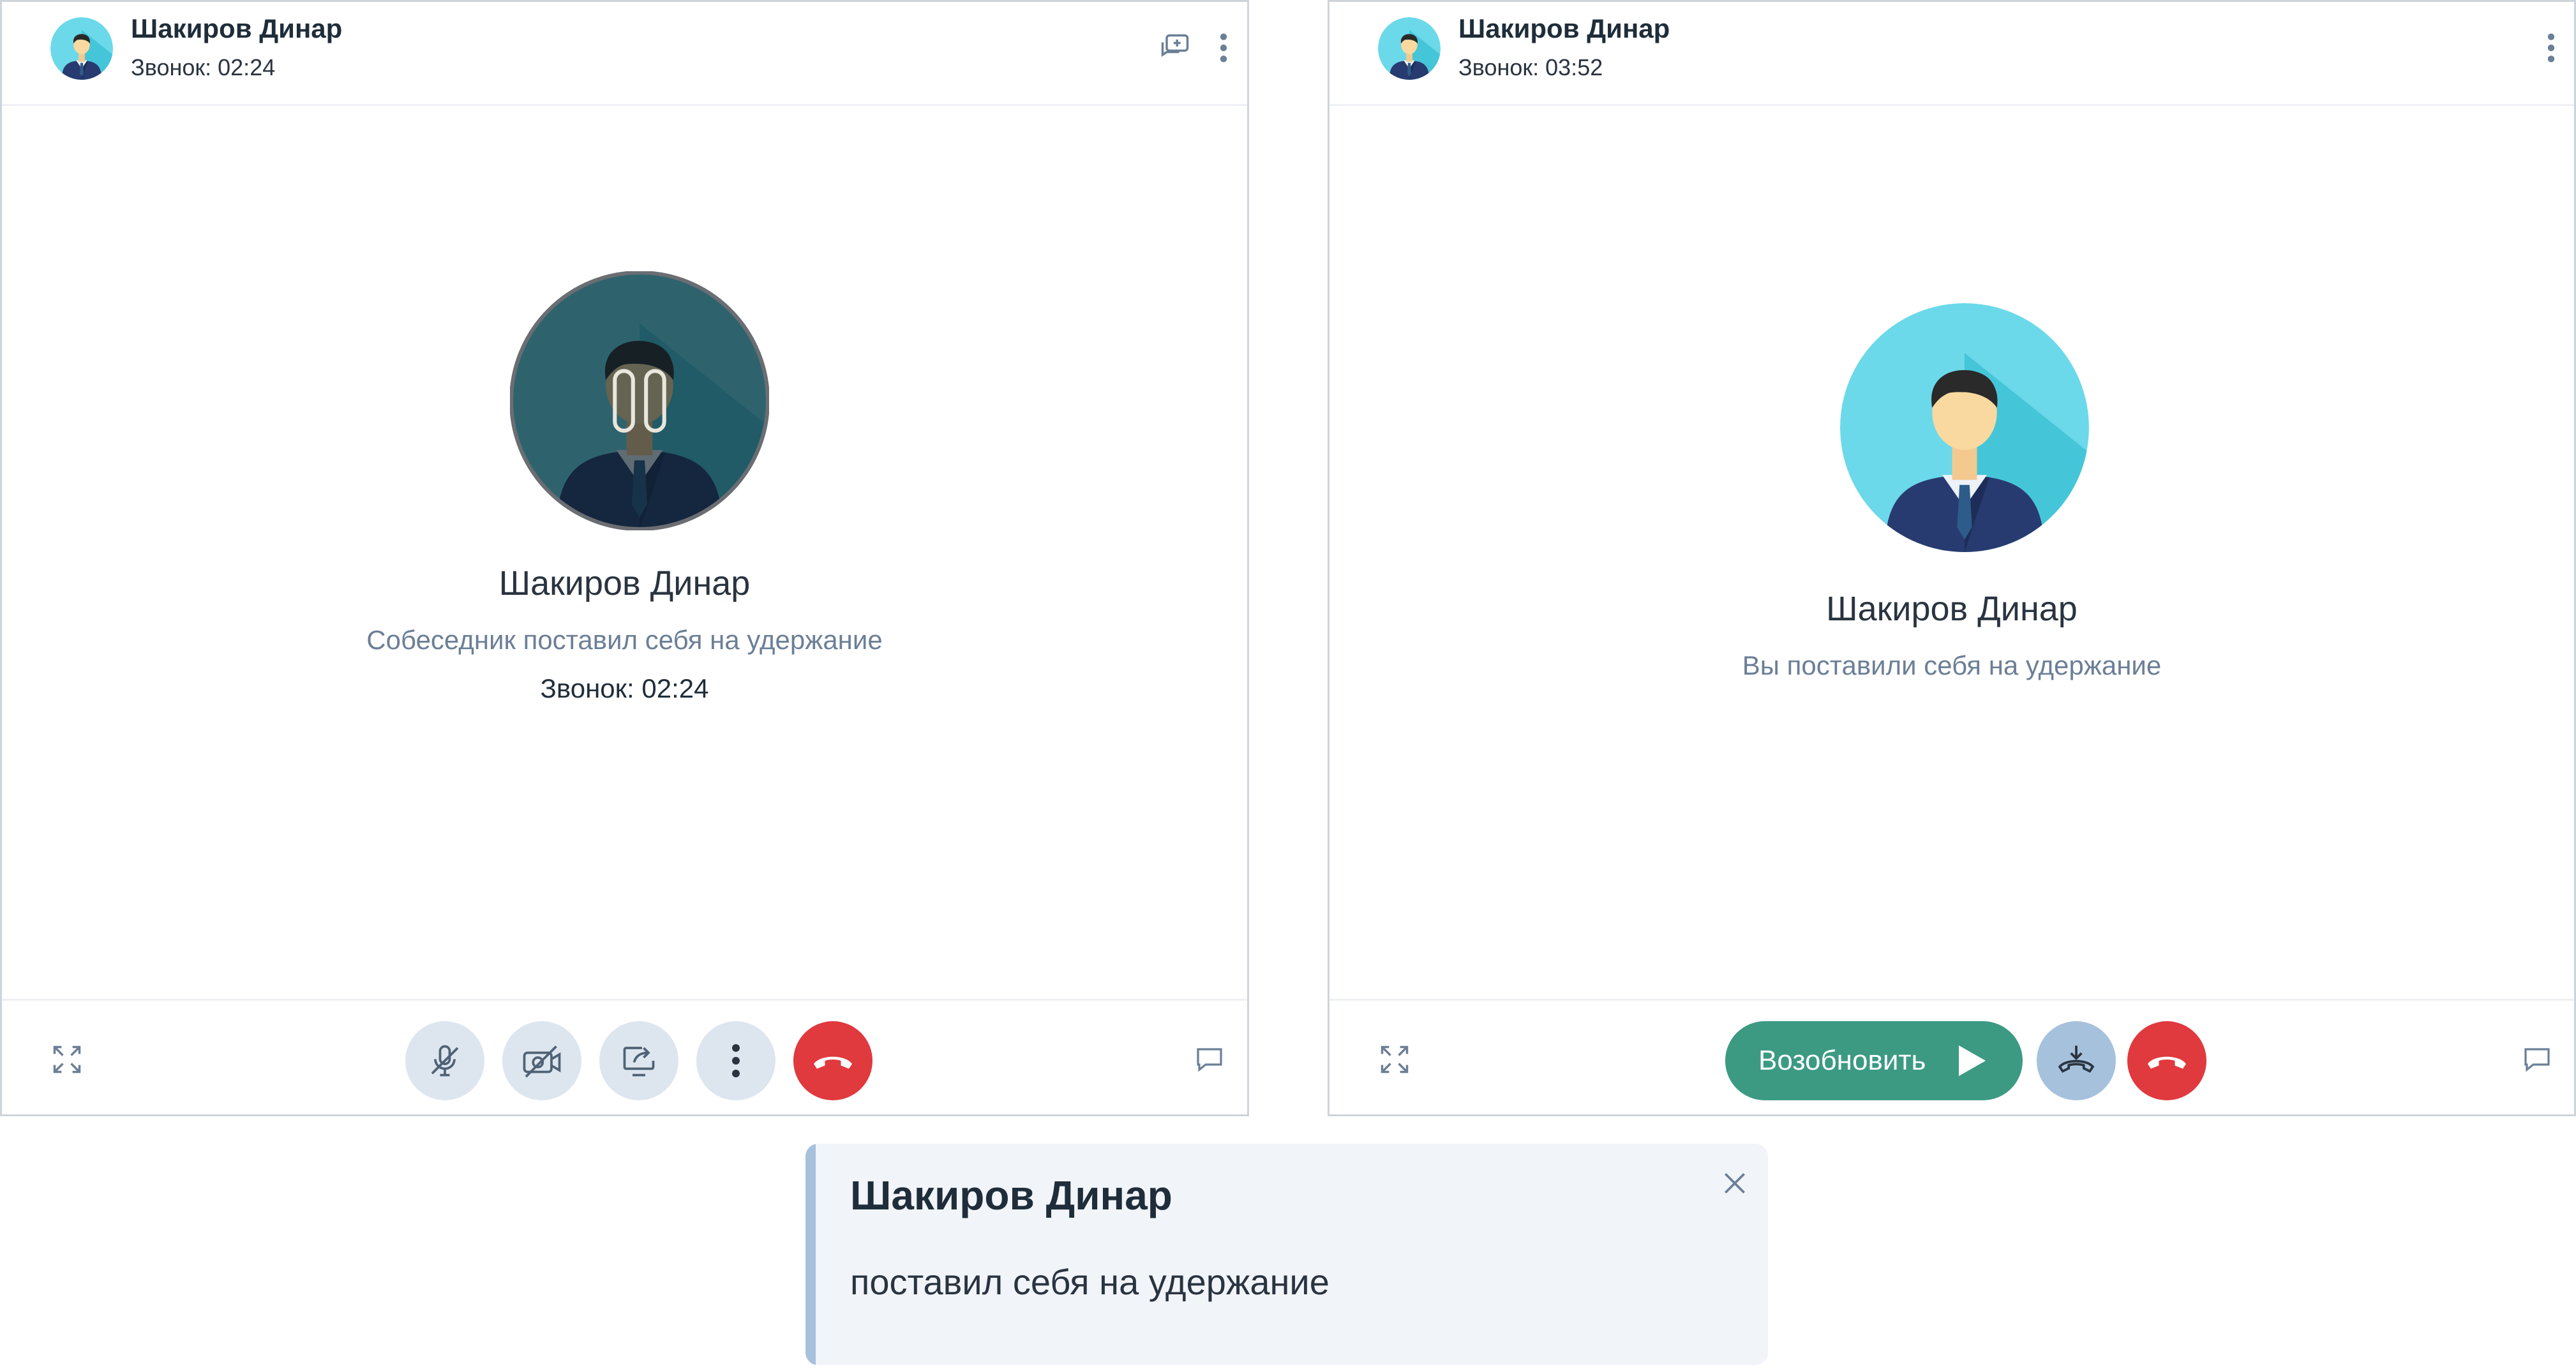 The width and height of the screenshot is (2576, 1369). Describe the element at coordinates (624, 688) in the screenshot. I see `call-timer: Звонок: 02:24` at that location.